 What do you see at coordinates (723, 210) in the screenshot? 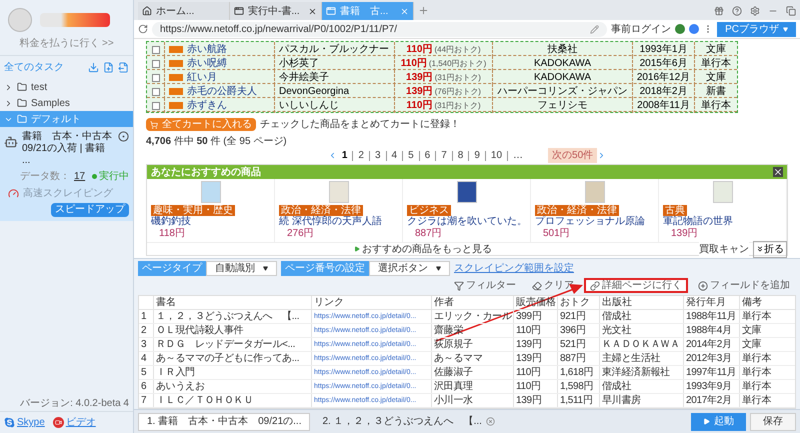
I see `product-card: 古典 軍記物語の世界 139円` at bounding box center [723, 210].